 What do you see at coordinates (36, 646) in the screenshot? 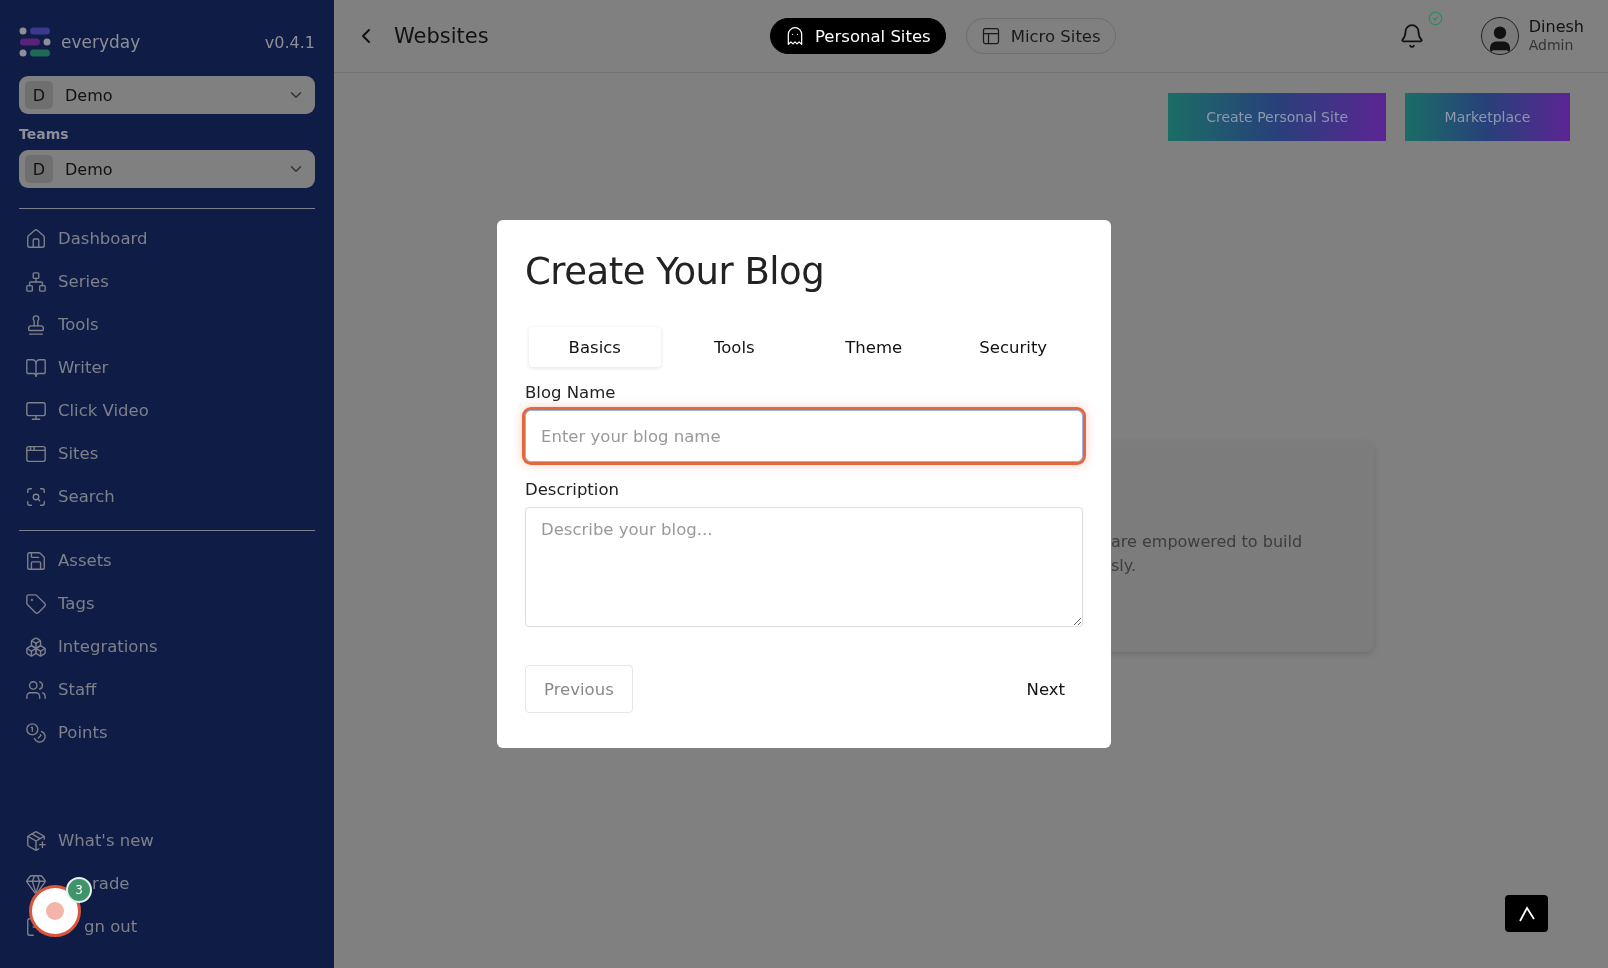
I see `boxes-icon` at bounding box center [36, 646].